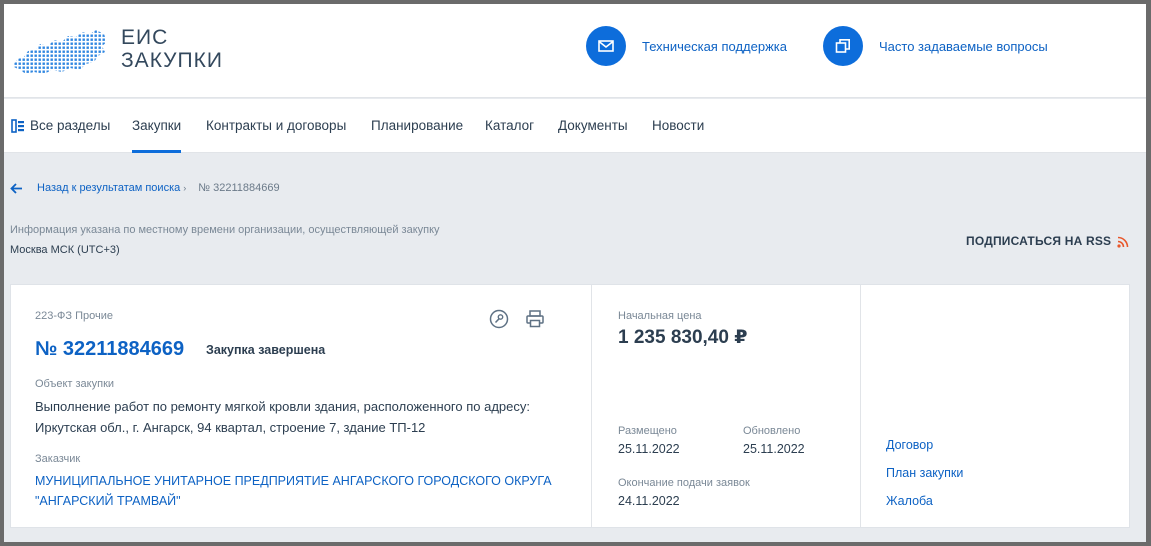 This screenshot has width=1151, height=546. Describe the element at coordinates (535, 321) in the screenshot. I see `print-icon` at that location.